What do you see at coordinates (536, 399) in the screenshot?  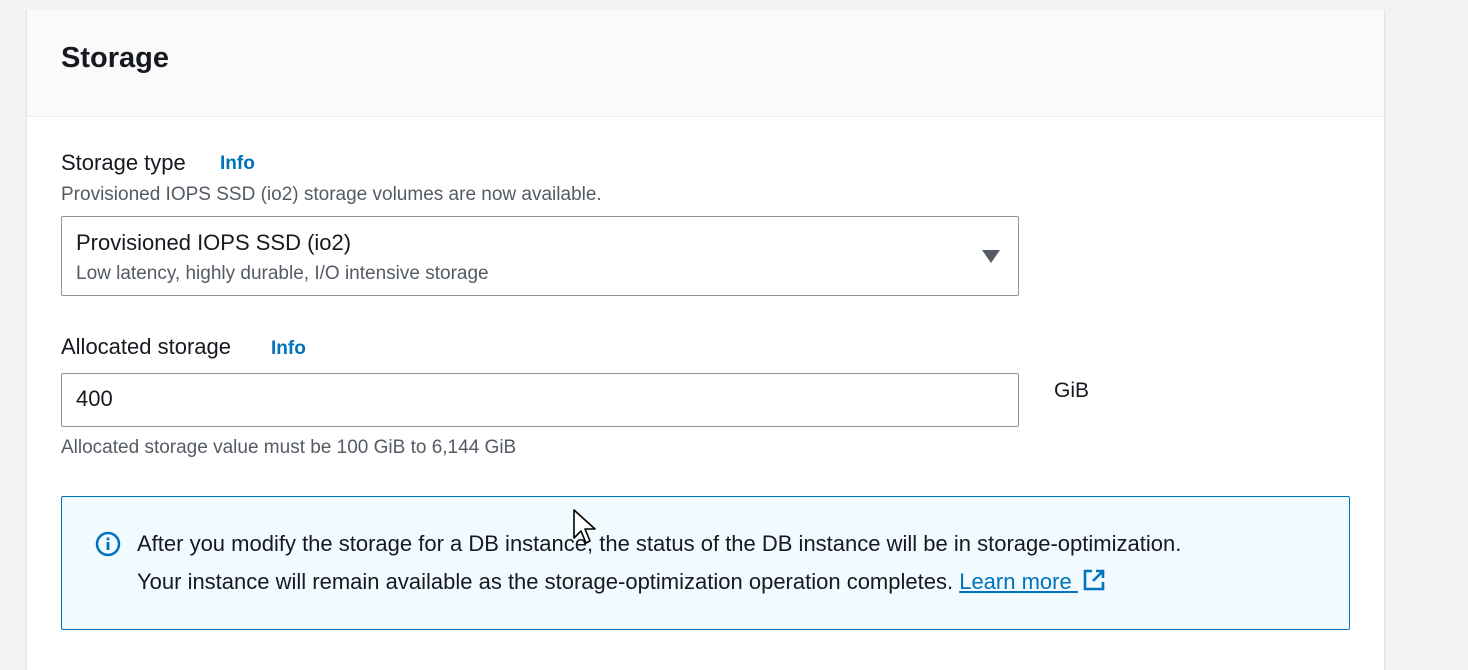 I see `allocated-storage-input` at bounding box center [536, 399].